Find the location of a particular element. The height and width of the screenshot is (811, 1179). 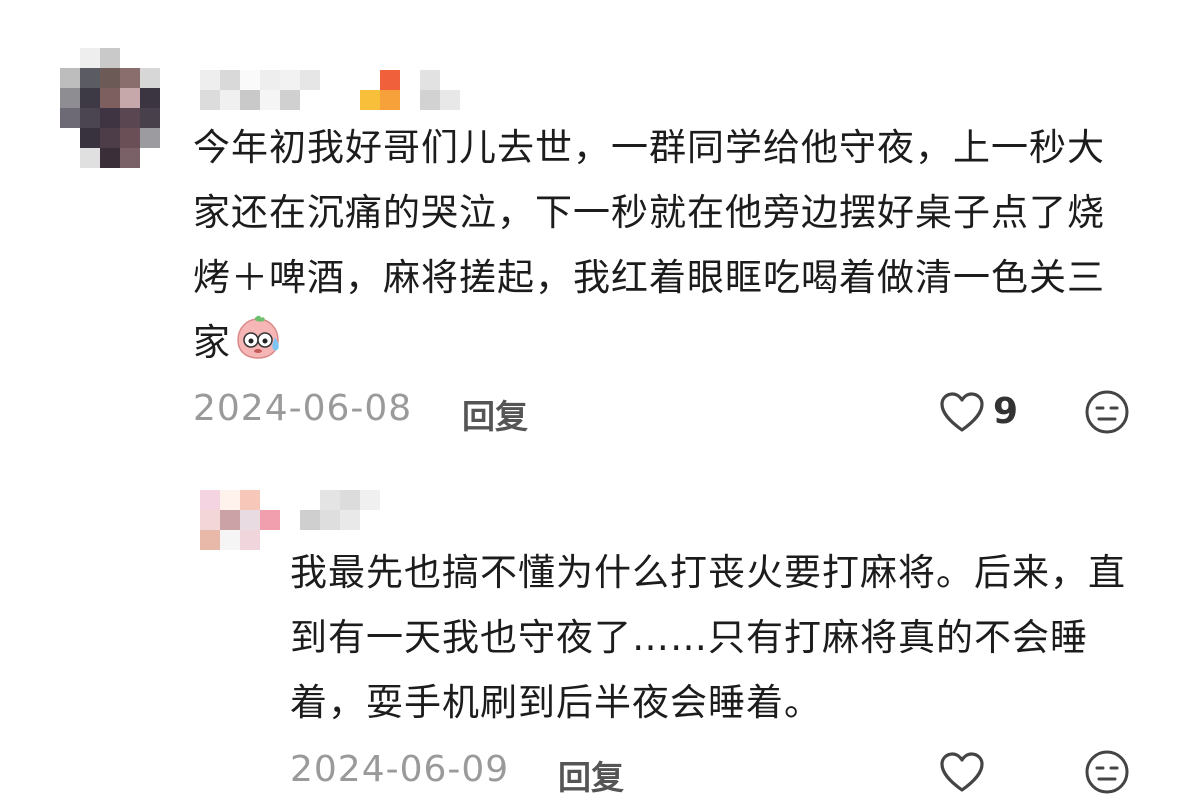

comment-date: 2024-06-09 is located at coordinates (400, 769).